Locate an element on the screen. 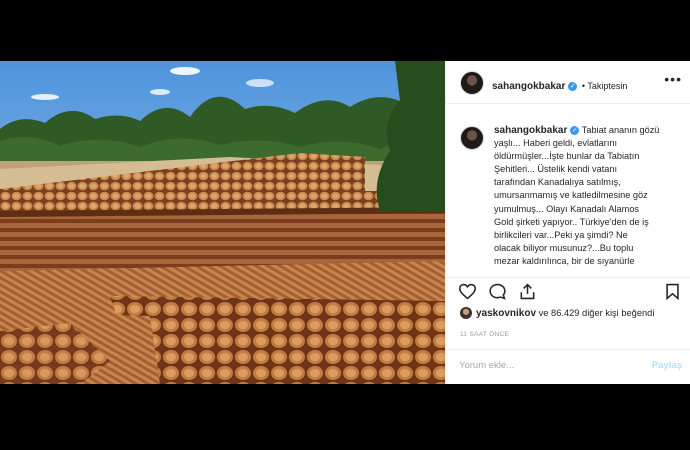 The image size is (690, 450). caption-line: yumulmuş... Olayı Kanadalı Alamos is located at coordinates (567, 208).